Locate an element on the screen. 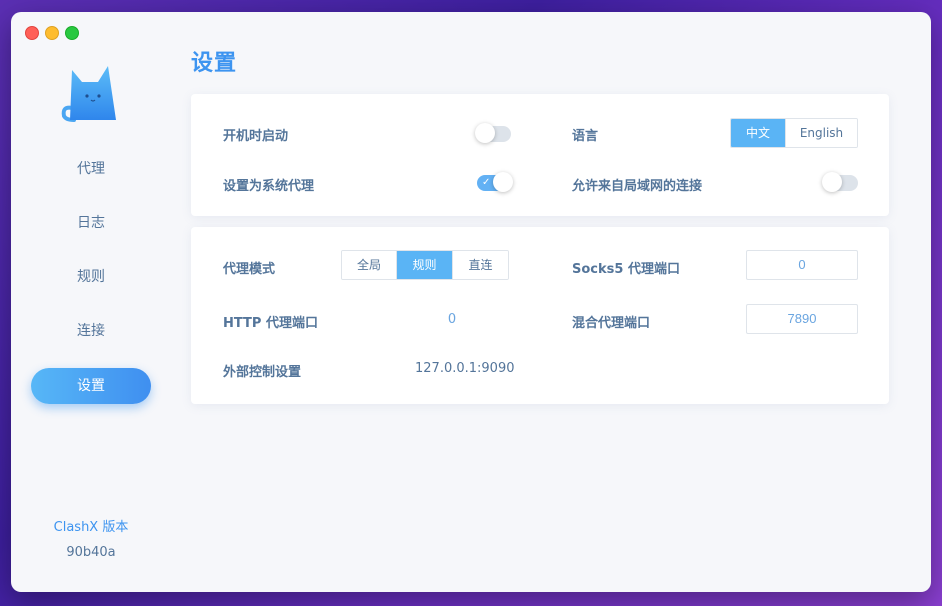 This screenshot has width=942, height=606. proxy-mode-label: 代理模式 is located at coordinates (249, 269).